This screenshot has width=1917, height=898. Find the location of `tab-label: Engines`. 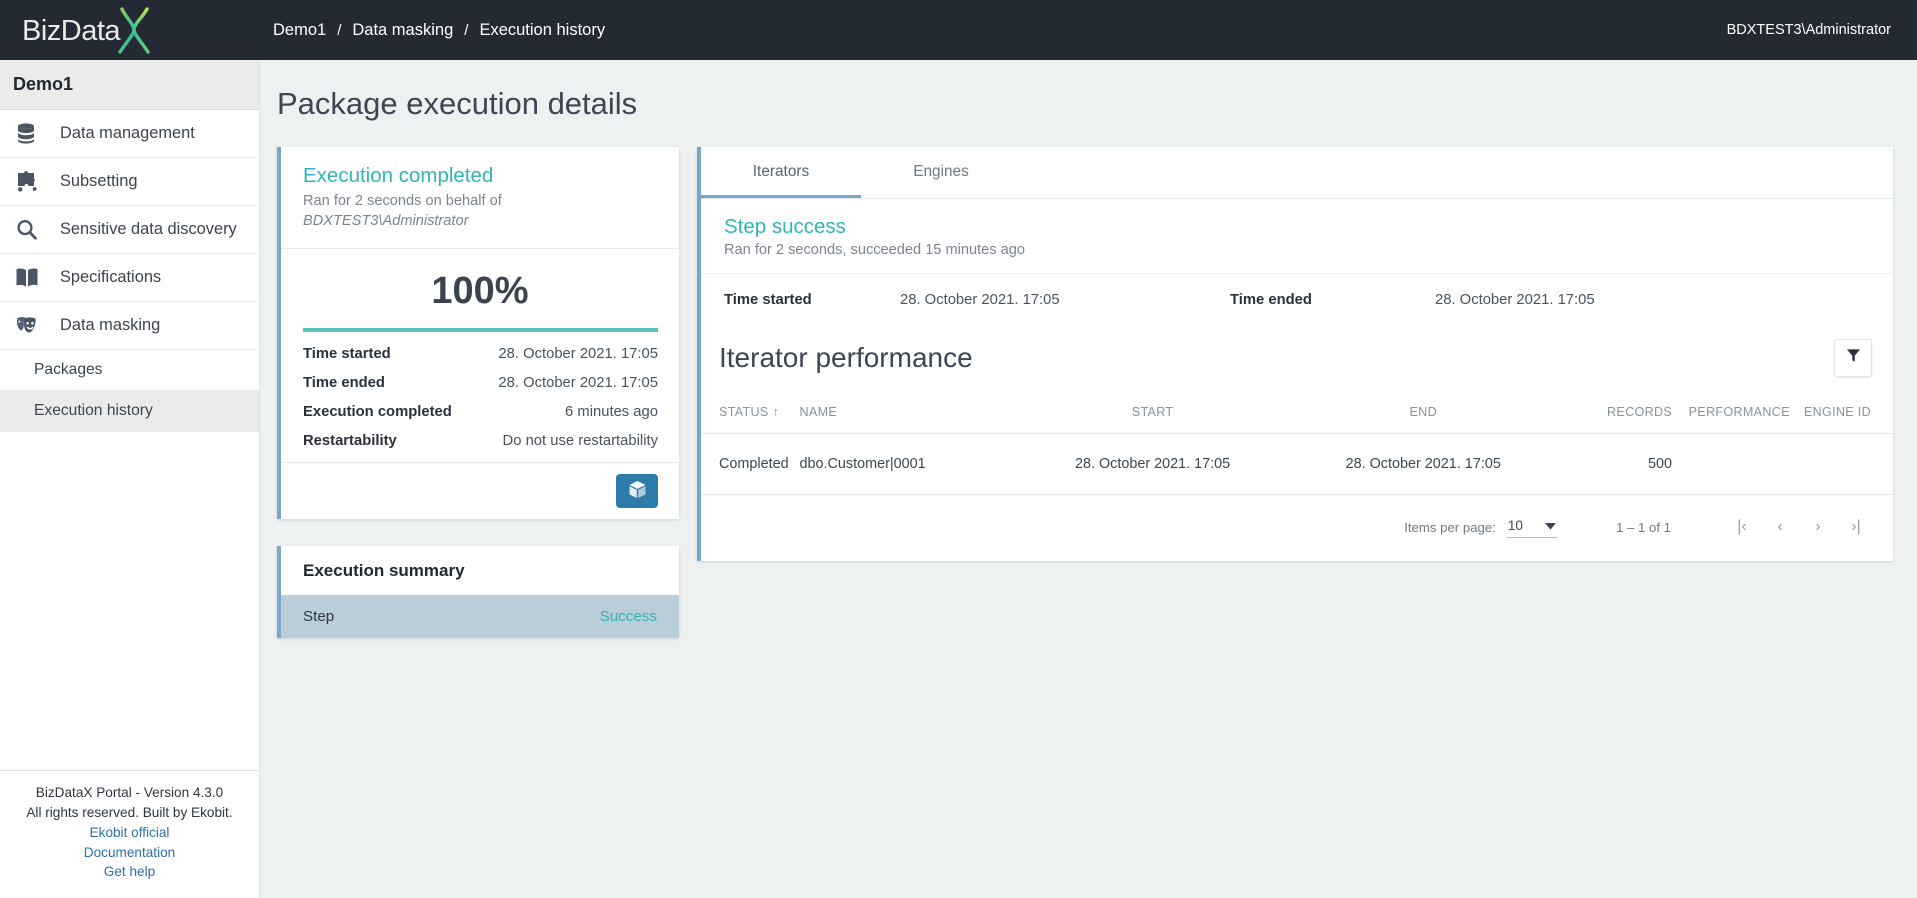

tab-label: Engines is located at coordinates (941, 171).